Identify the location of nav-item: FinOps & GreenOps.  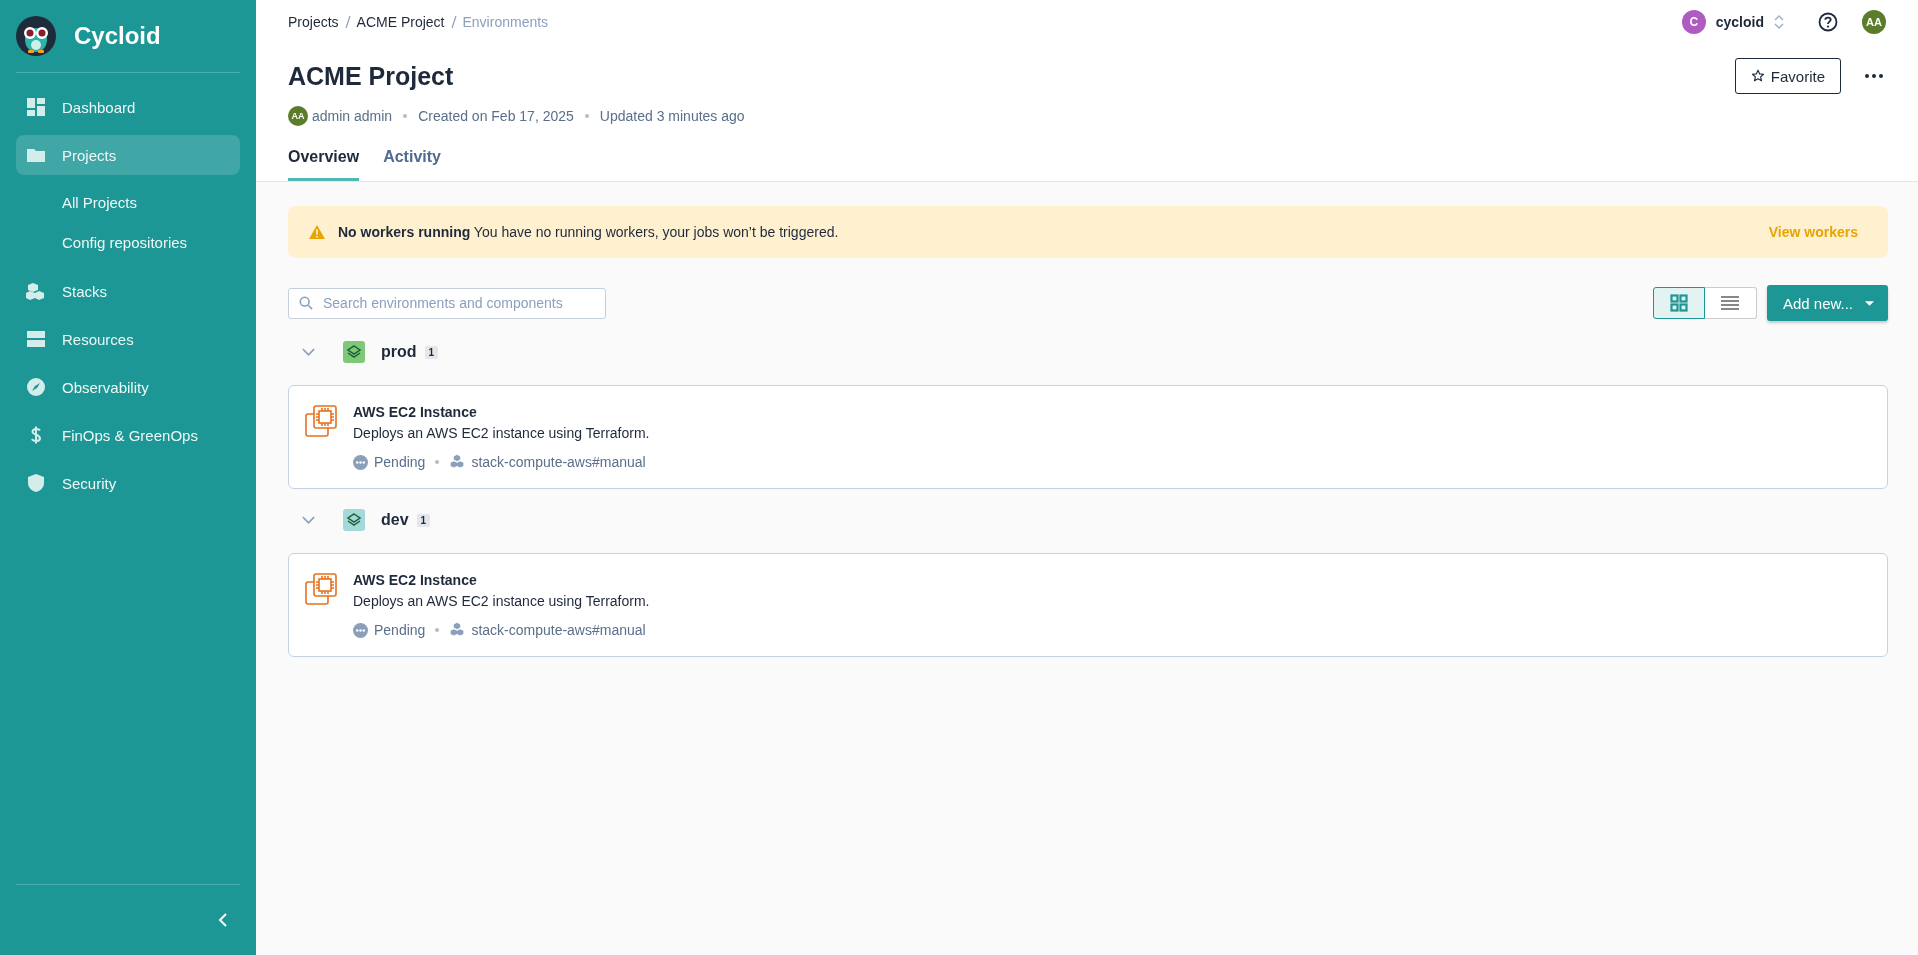
(128, 435).